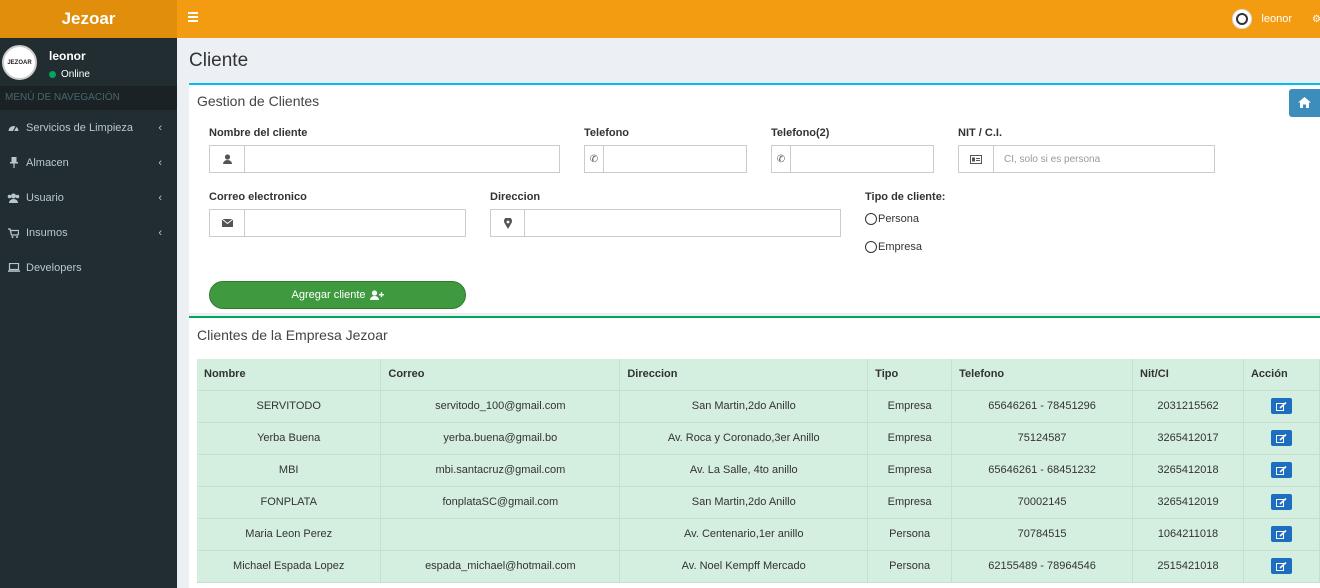  I want to click on sidebar-item-insumos: Insumos ‹, so click(88, 232).